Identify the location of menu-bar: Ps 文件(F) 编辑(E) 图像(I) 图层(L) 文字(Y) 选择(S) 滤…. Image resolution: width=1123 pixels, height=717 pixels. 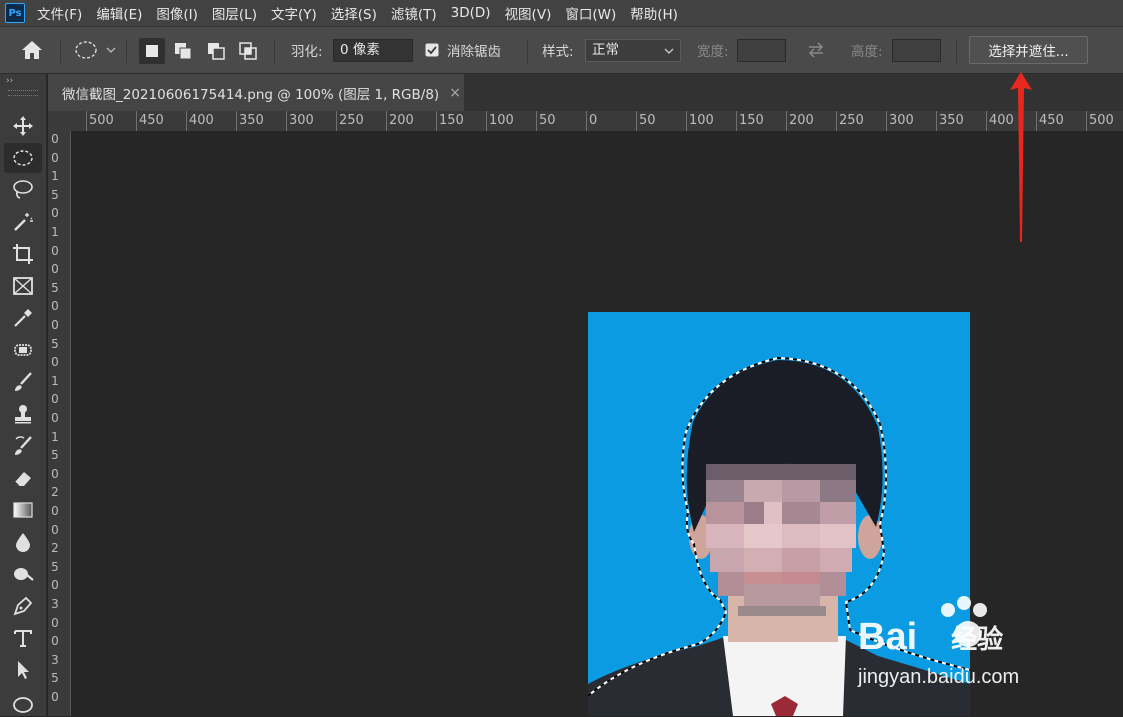
(561, 13).